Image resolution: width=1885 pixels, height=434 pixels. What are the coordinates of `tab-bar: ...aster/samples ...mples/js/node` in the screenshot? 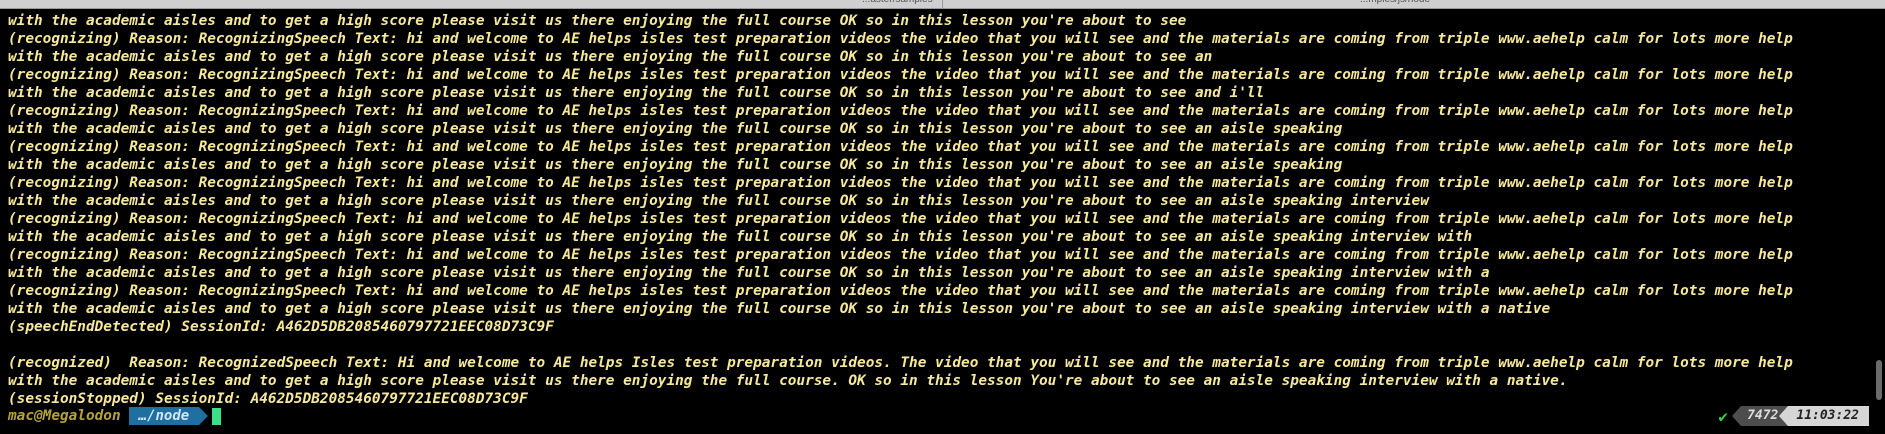 It's located at (942, 4).